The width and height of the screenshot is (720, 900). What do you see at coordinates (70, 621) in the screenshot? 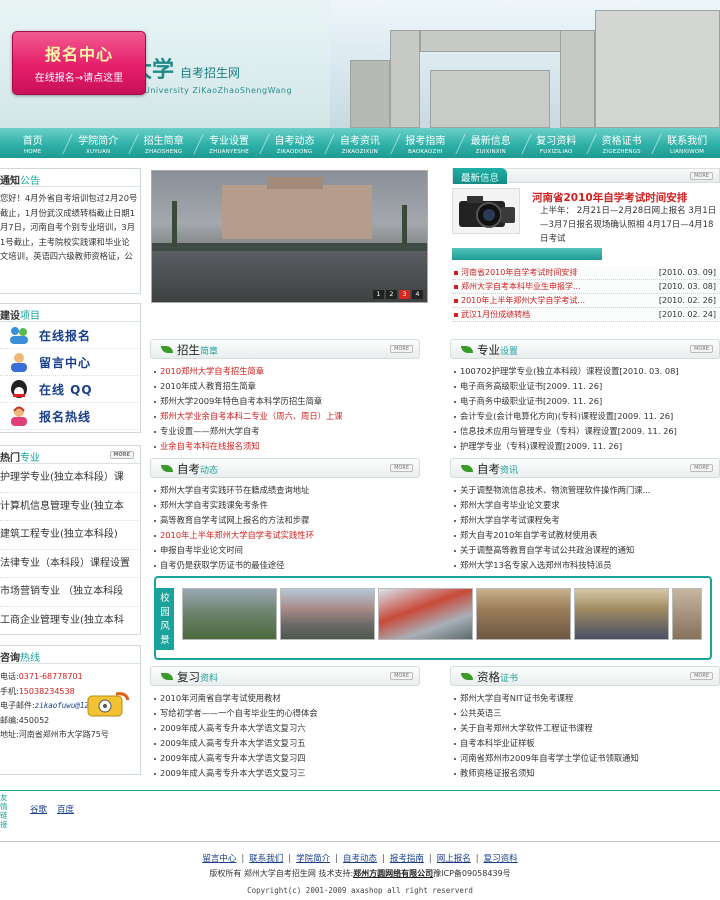
I see `major-link: 工商企业管理专业(独立本科` at bounding box center [70, 621].